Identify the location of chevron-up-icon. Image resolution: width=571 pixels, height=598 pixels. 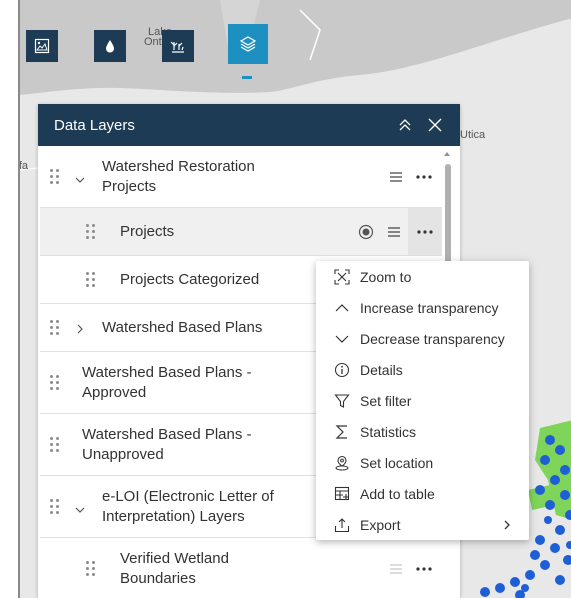
(342, 307).